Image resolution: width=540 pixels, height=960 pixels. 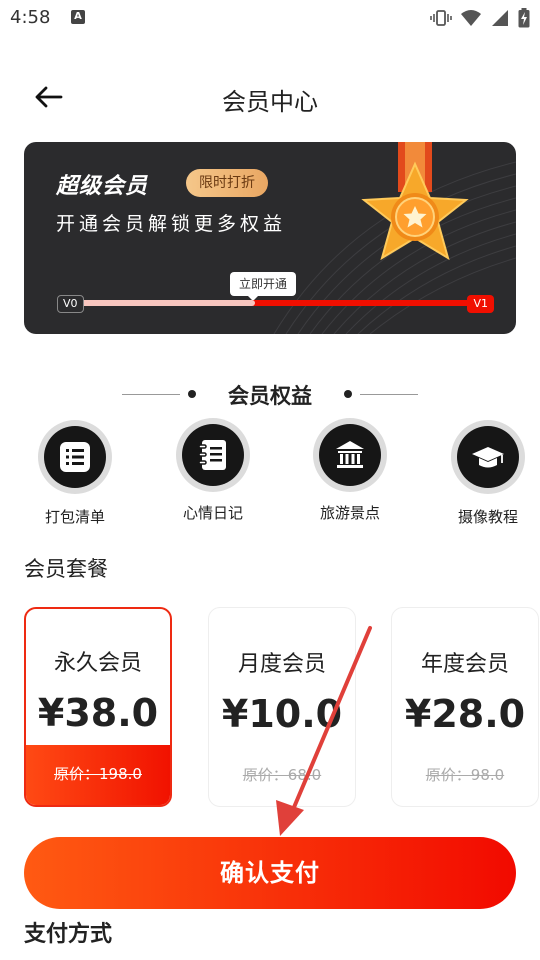 I want to click on plan-original-price: 原价：198.0, so click(x=98, y=774).